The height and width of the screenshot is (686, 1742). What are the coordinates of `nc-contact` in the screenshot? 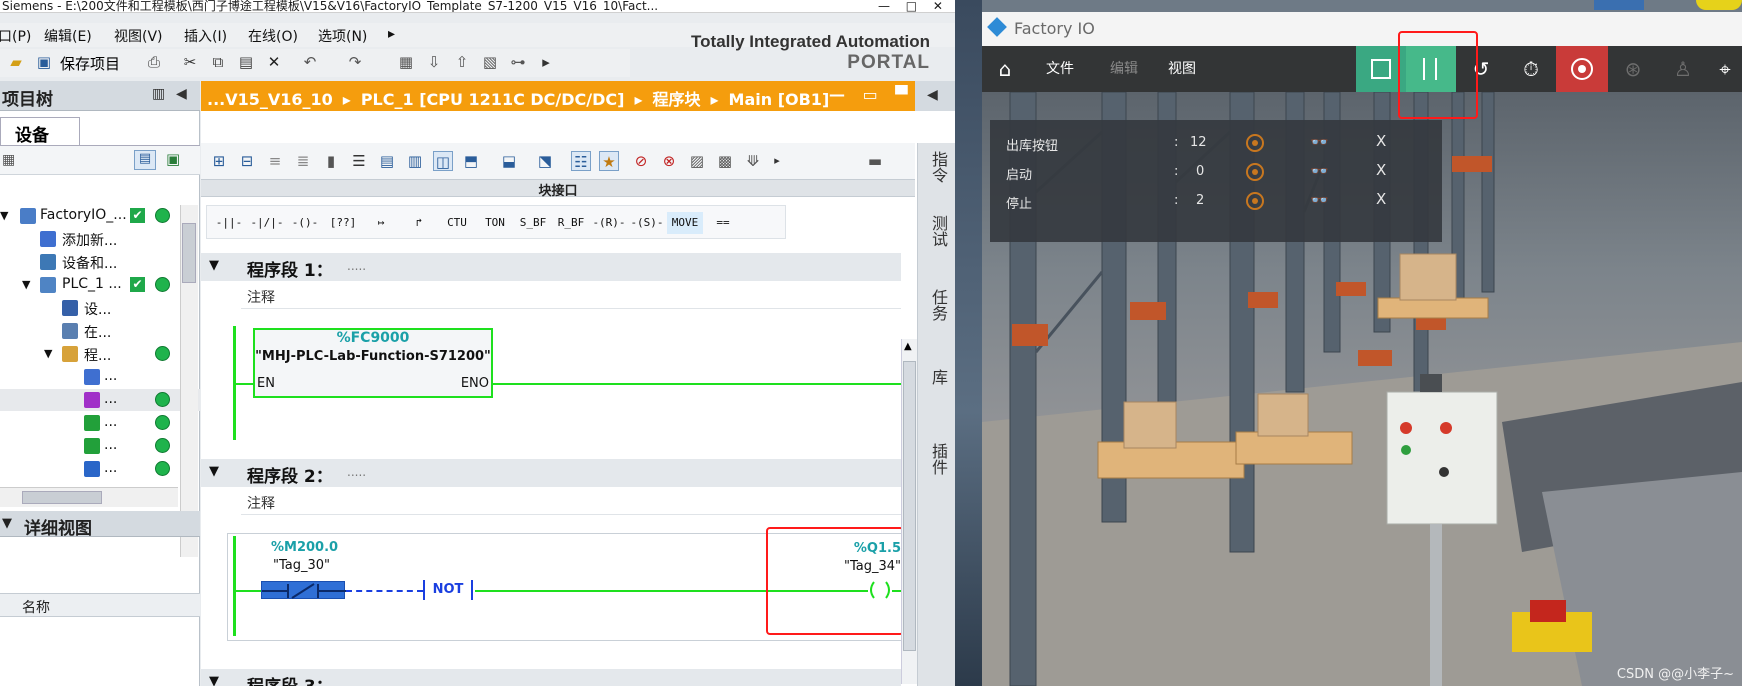 It's located at (303, 590).